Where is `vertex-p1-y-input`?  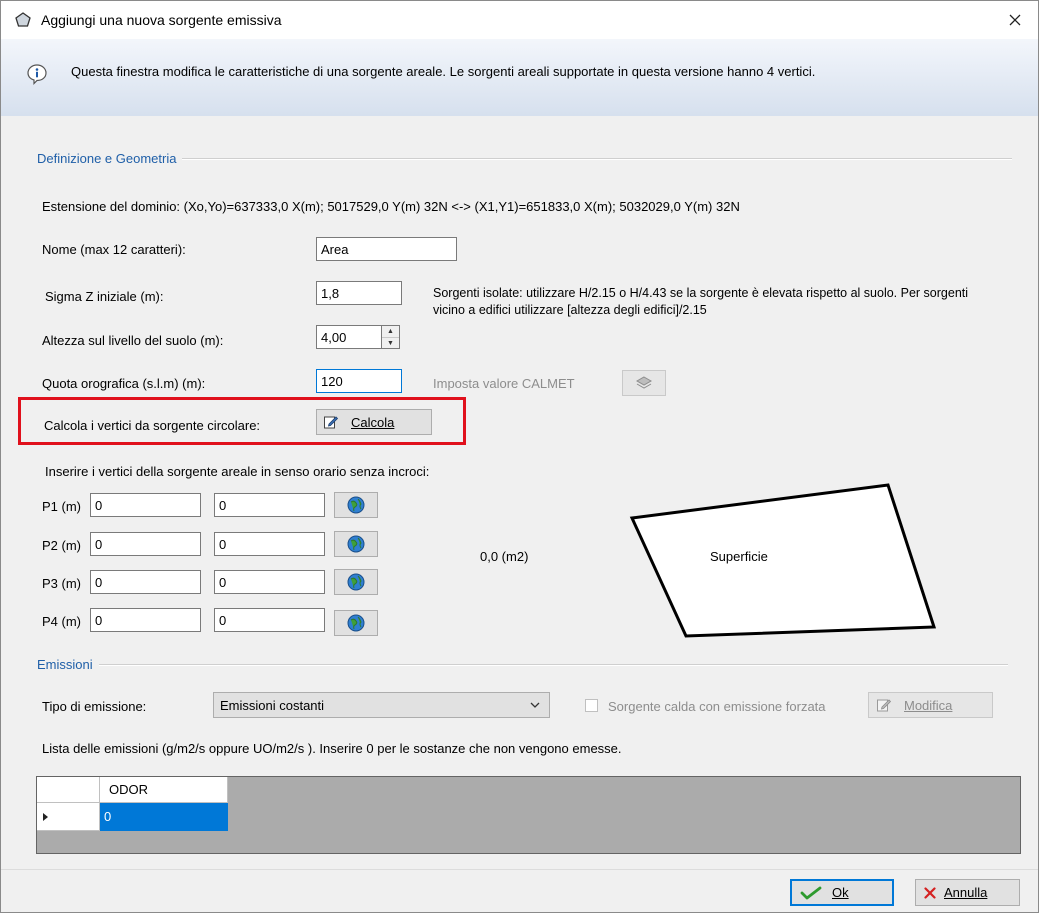 vertex-p1-y-input is located at coordinates (269, 505).